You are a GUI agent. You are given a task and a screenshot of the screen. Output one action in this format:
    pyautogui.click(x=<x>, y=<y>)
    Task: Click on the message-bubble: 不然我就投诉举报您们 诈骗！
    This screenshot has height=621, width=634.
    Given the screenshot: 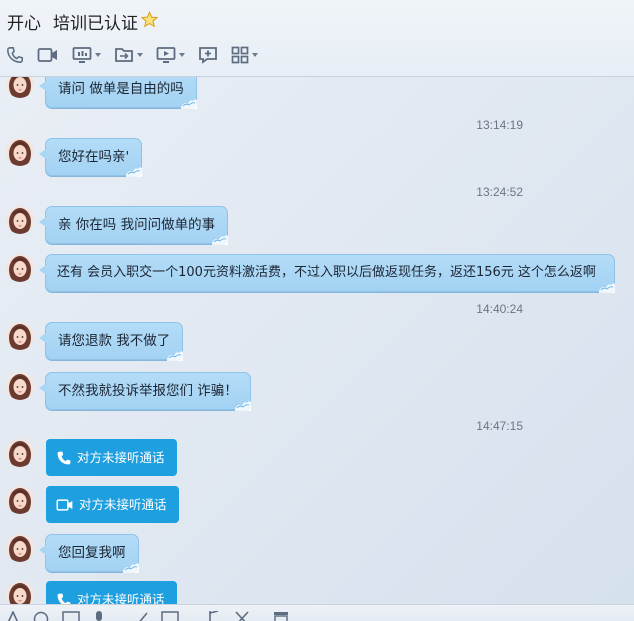 What is the action you would take?
    pyautogui.click(x=148, y=391)
    